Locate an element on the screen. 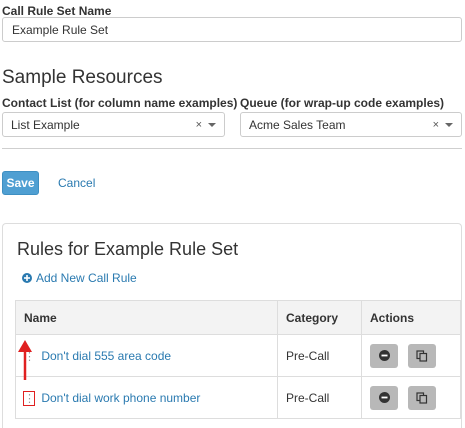  save-button: Save is located at coordinates (20, 183).